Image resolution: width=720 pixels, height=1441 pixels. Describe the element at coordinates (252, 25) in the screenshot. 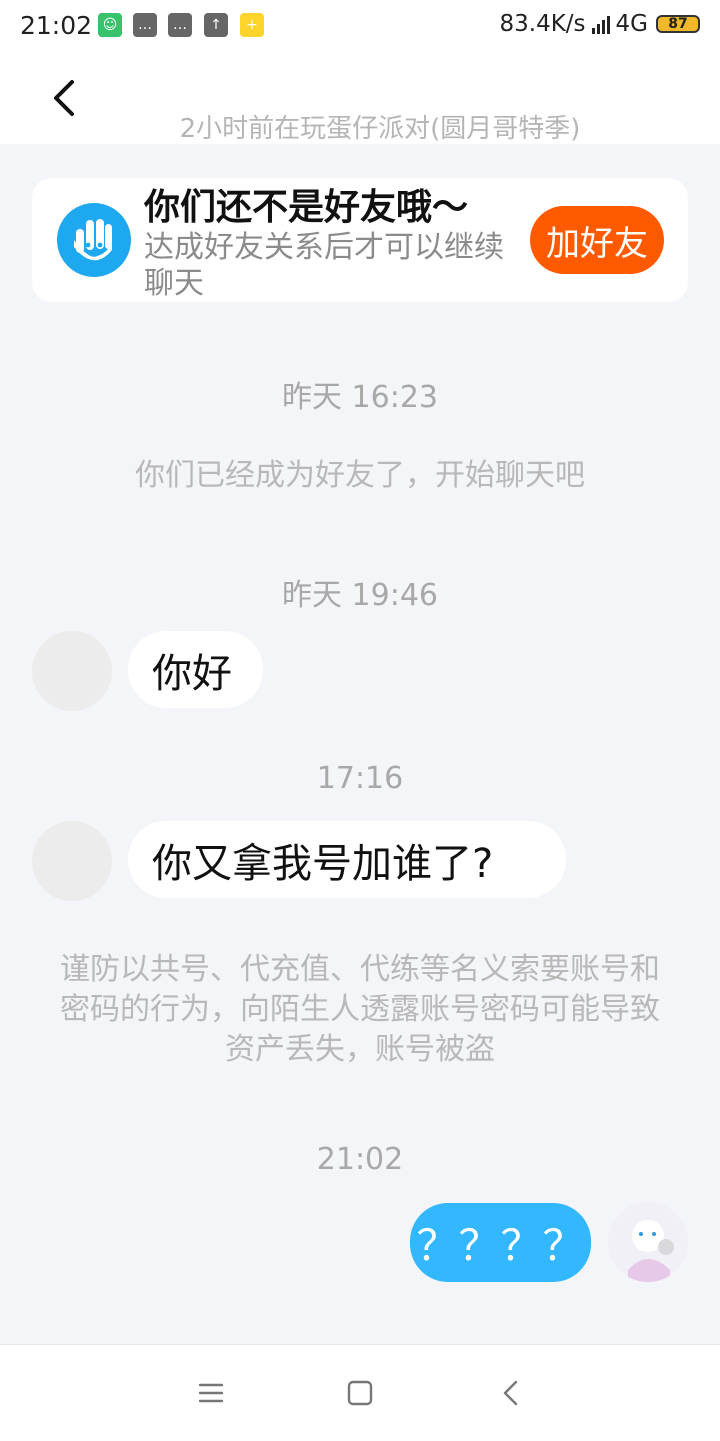

I see `notification-icon: +` at that location.